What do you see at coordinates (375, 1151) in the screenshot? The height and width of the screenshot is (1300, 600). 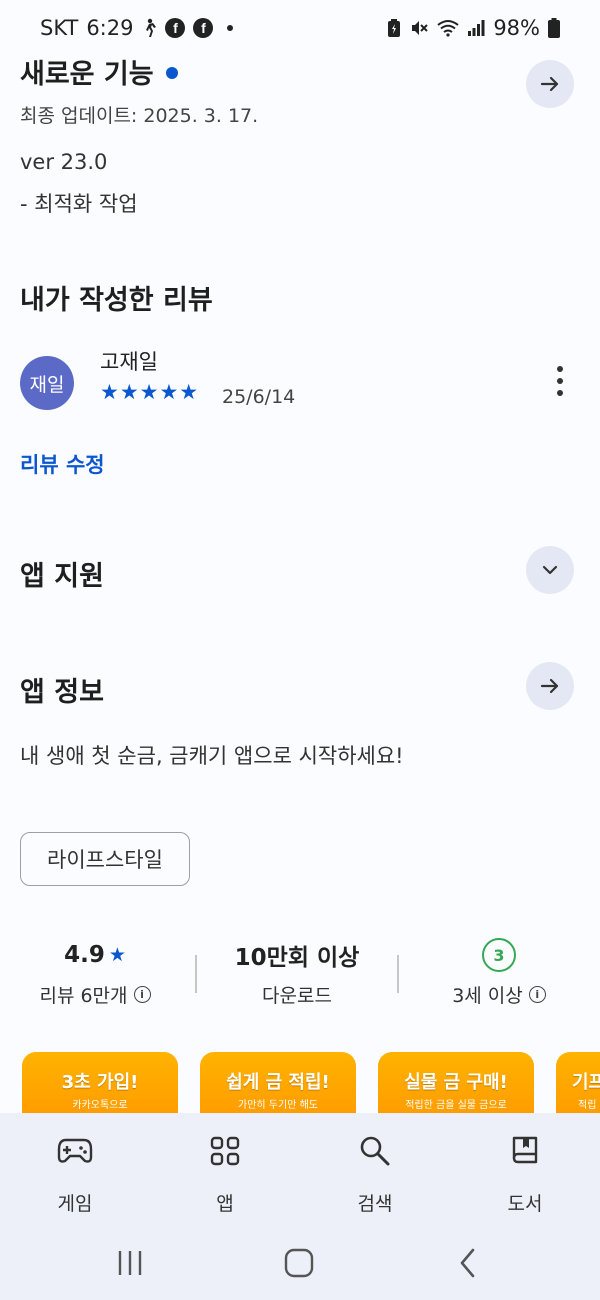 I see `search-icon` at bounding box center [375, 1151].